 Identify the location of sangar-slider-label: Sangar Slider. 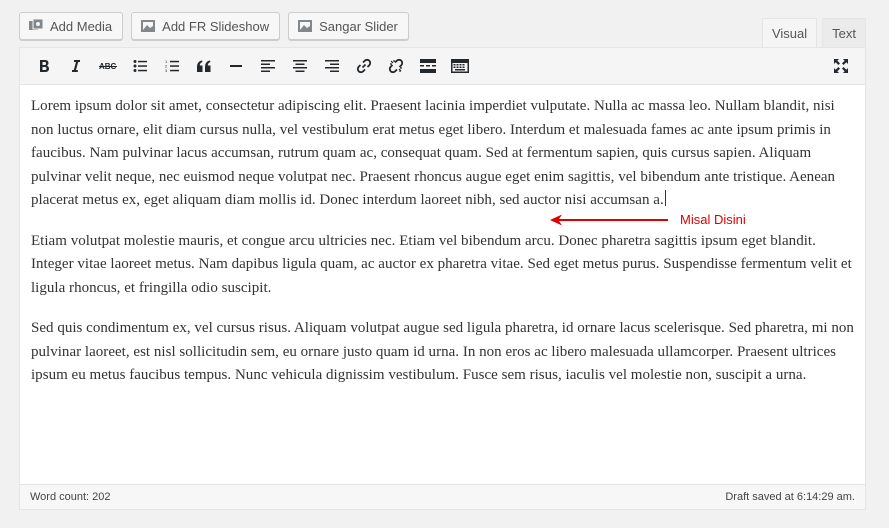
(358, 26).